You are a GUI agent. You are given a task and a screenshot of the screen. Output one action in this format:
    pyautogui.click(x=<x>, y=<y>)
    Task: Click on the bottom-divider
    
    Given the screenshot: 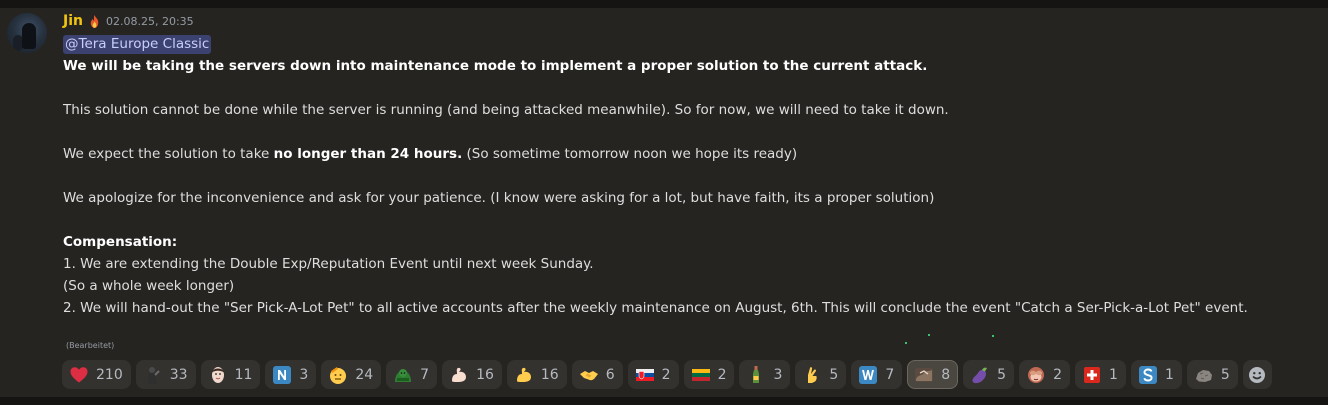 What is the action you would take?
    pyautogui.click(x=664, y=401)
    